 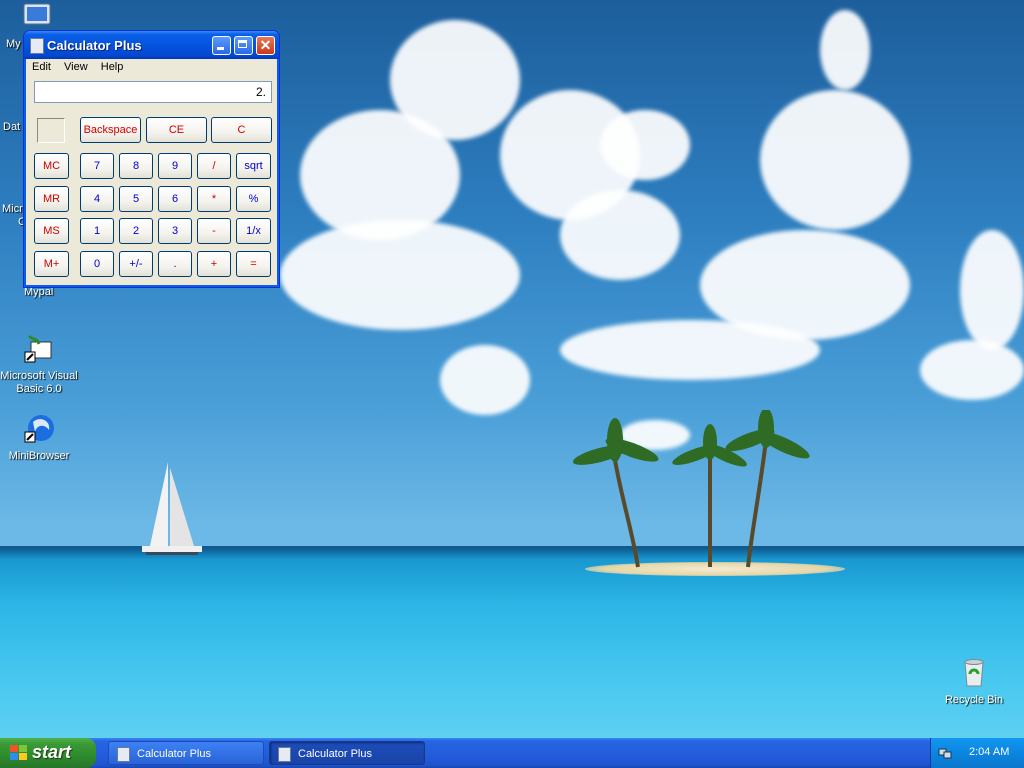 I want to click on decimal-button: ., so click(x=175, y=264).